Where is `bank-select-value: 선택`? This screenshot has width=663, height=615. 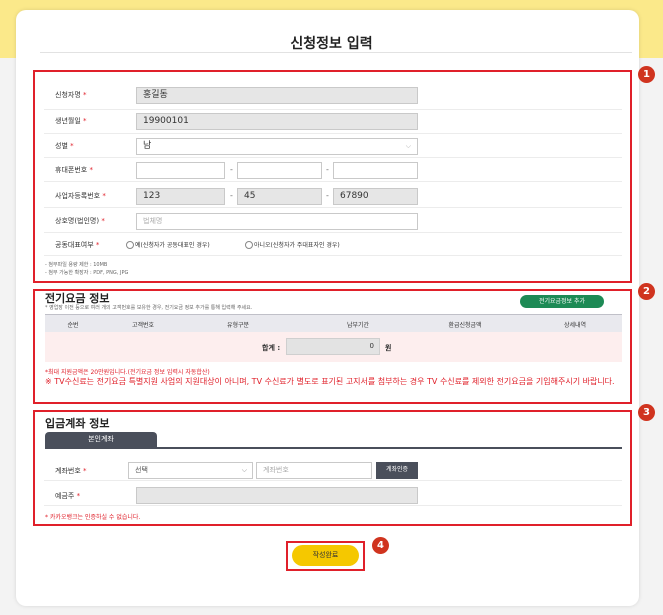 bank-select-value: 선택 is located at coordinates (141, 470).